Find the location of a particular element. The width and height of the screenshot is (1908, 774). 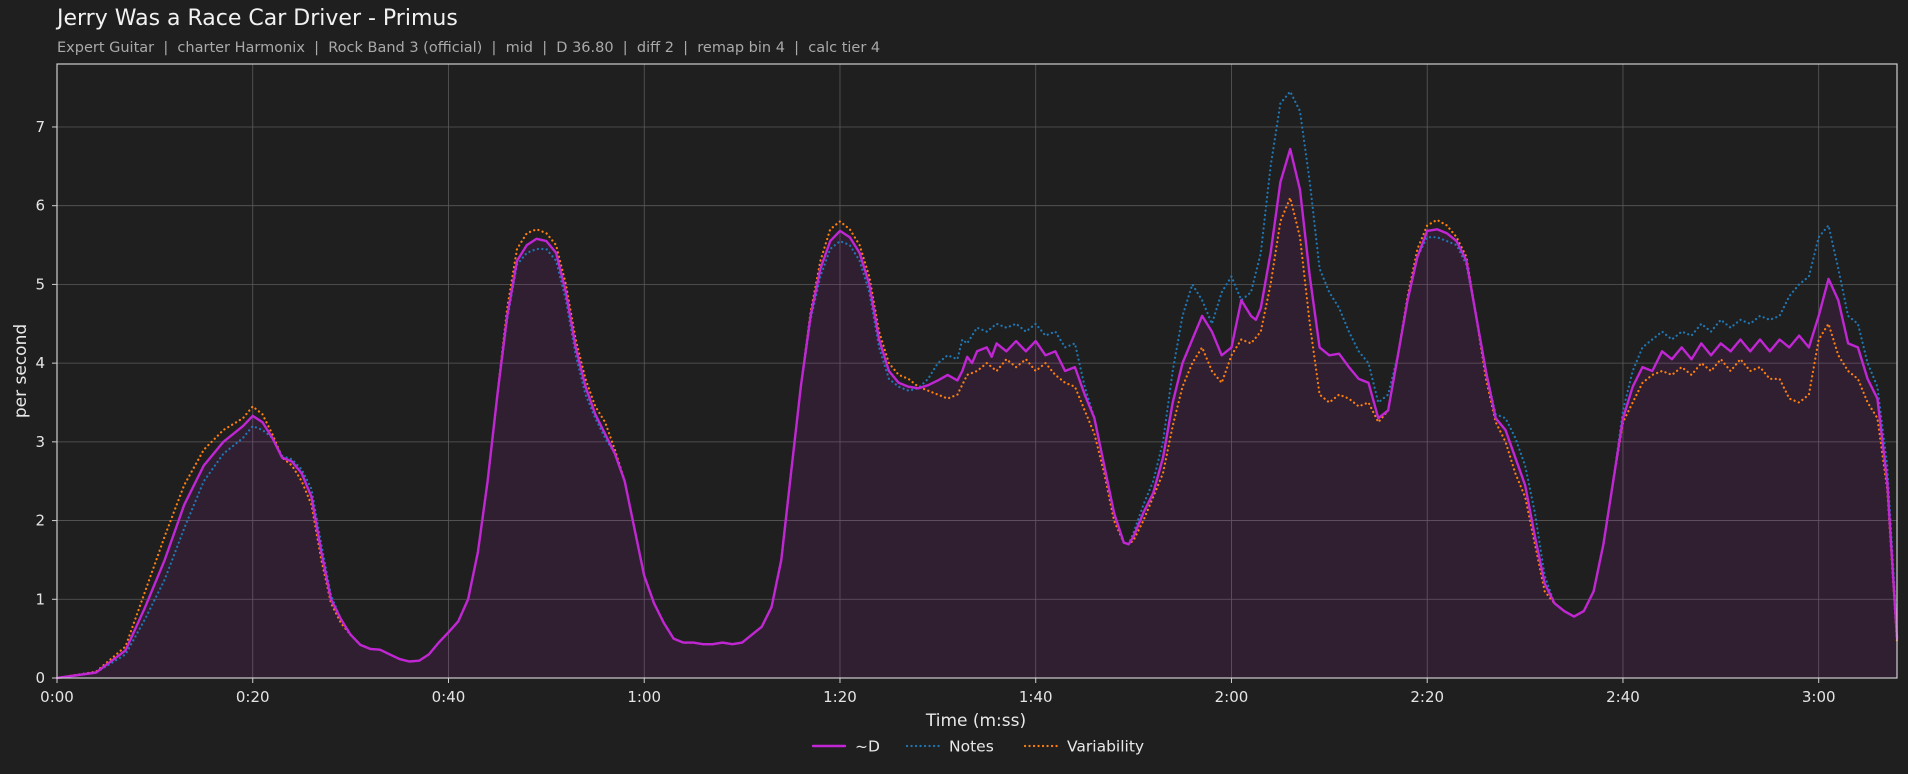

y-tick-label: 1 is located at coordinates (40, 599).